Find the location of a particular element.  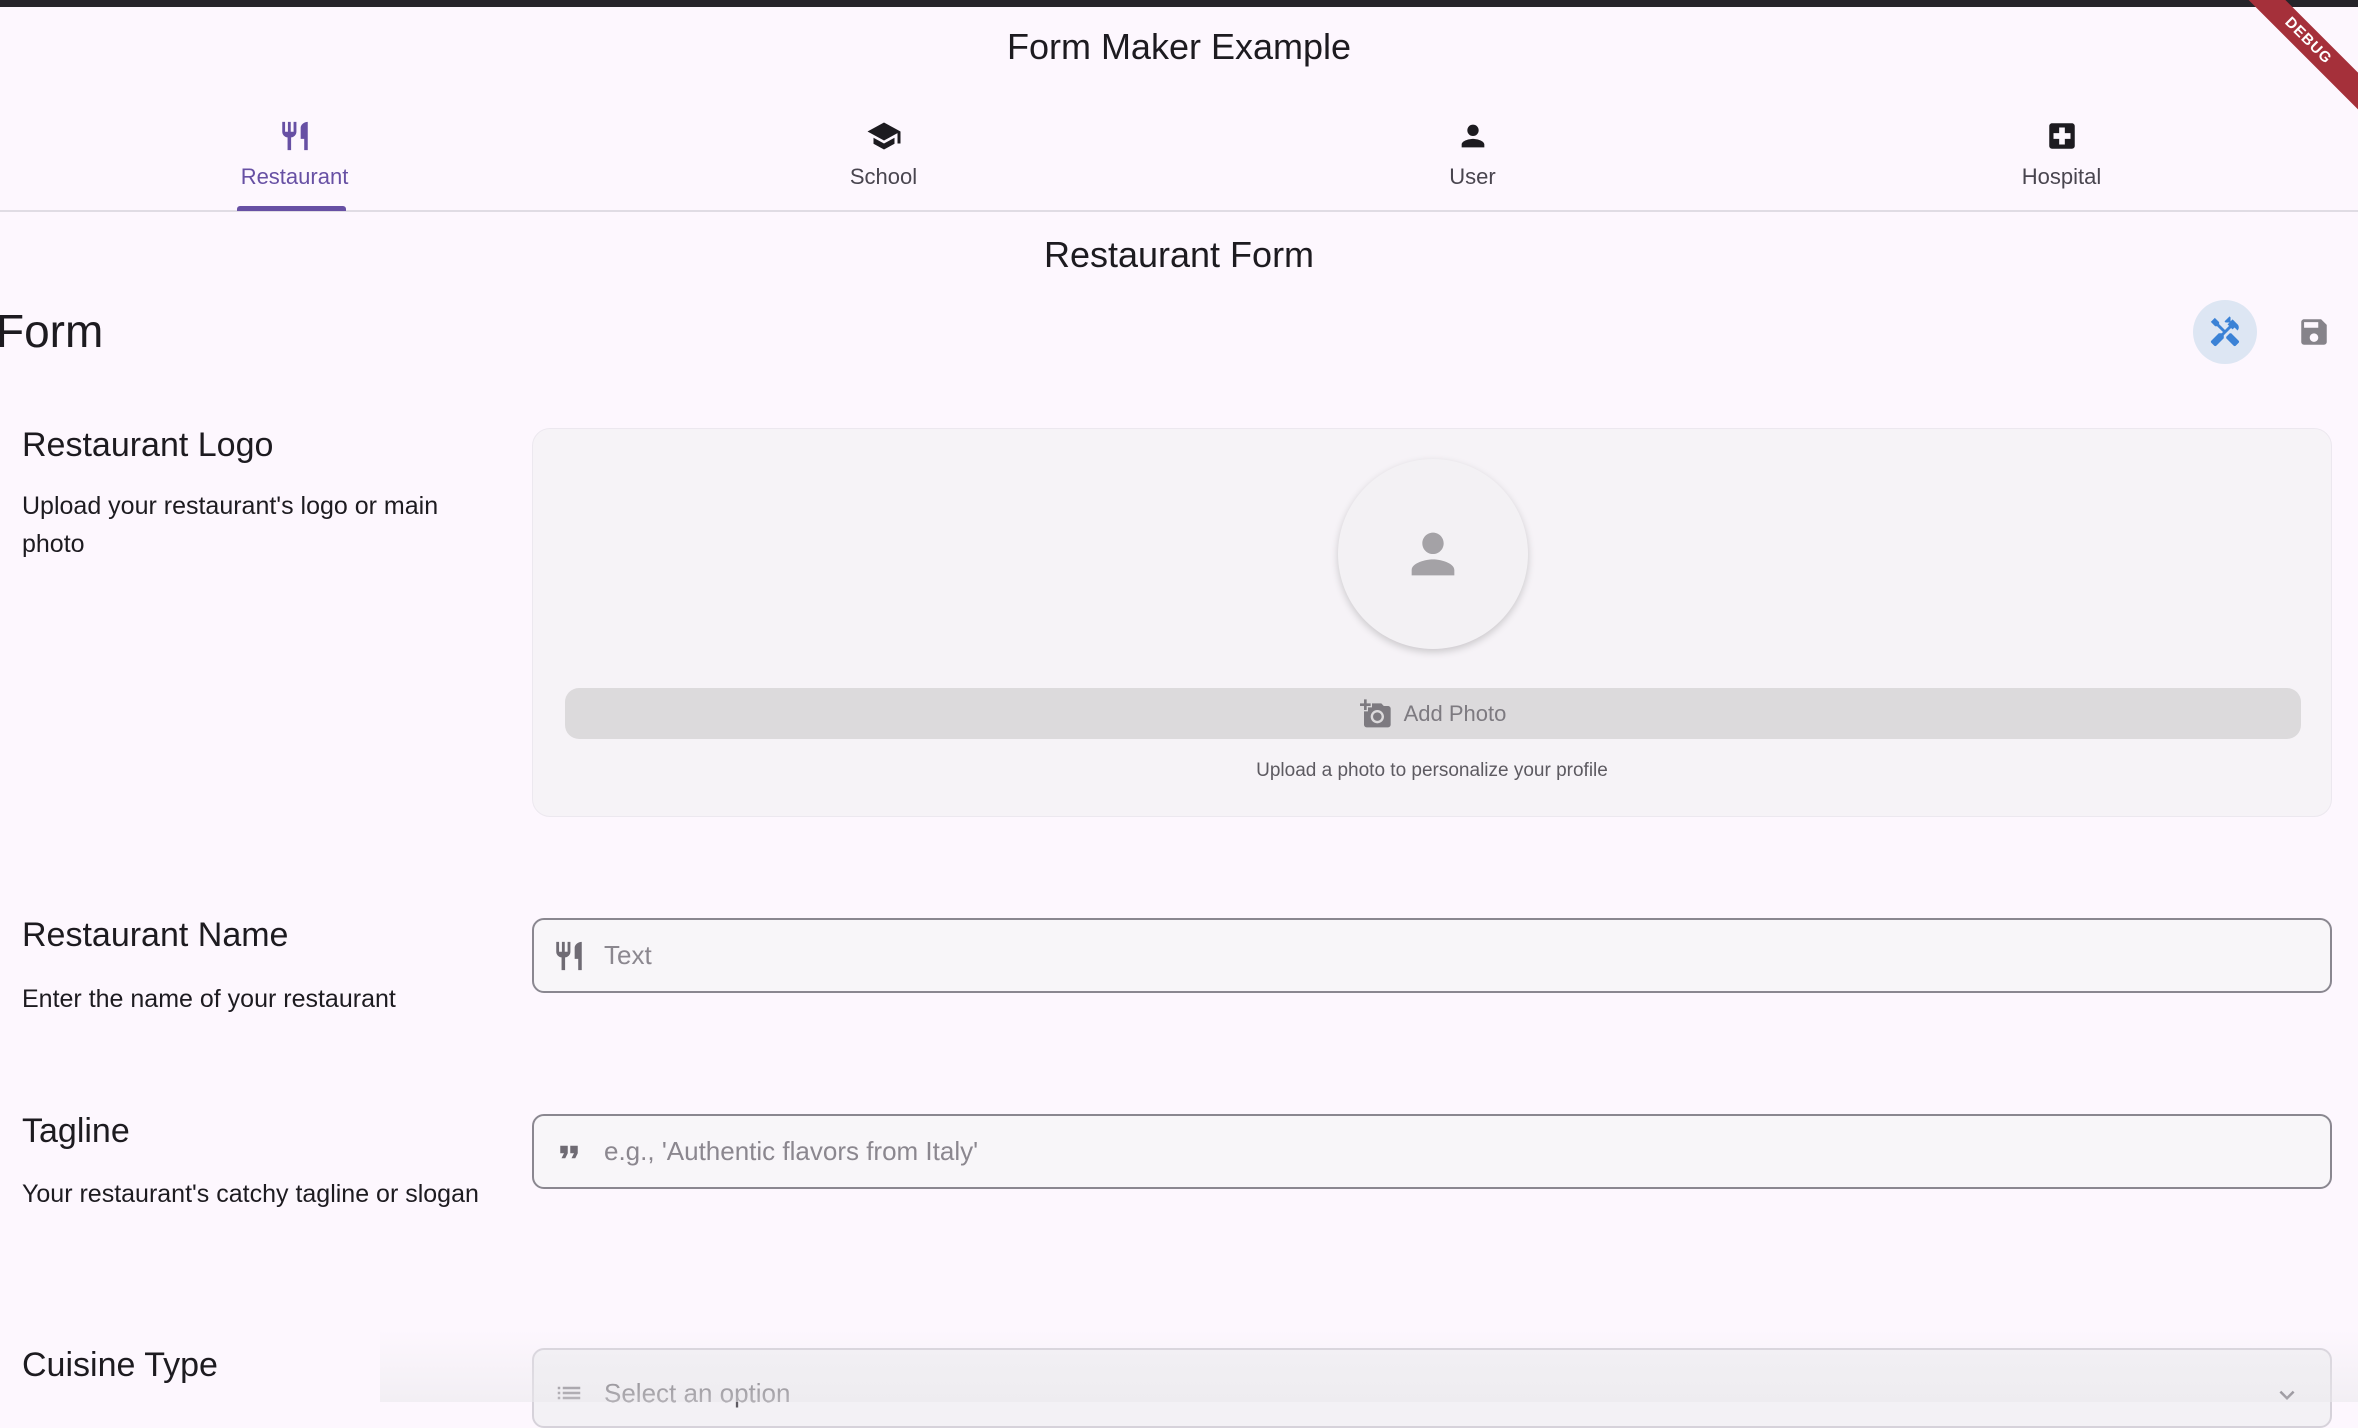

tab-label: Hospital is located at coordinates (2061, 176).